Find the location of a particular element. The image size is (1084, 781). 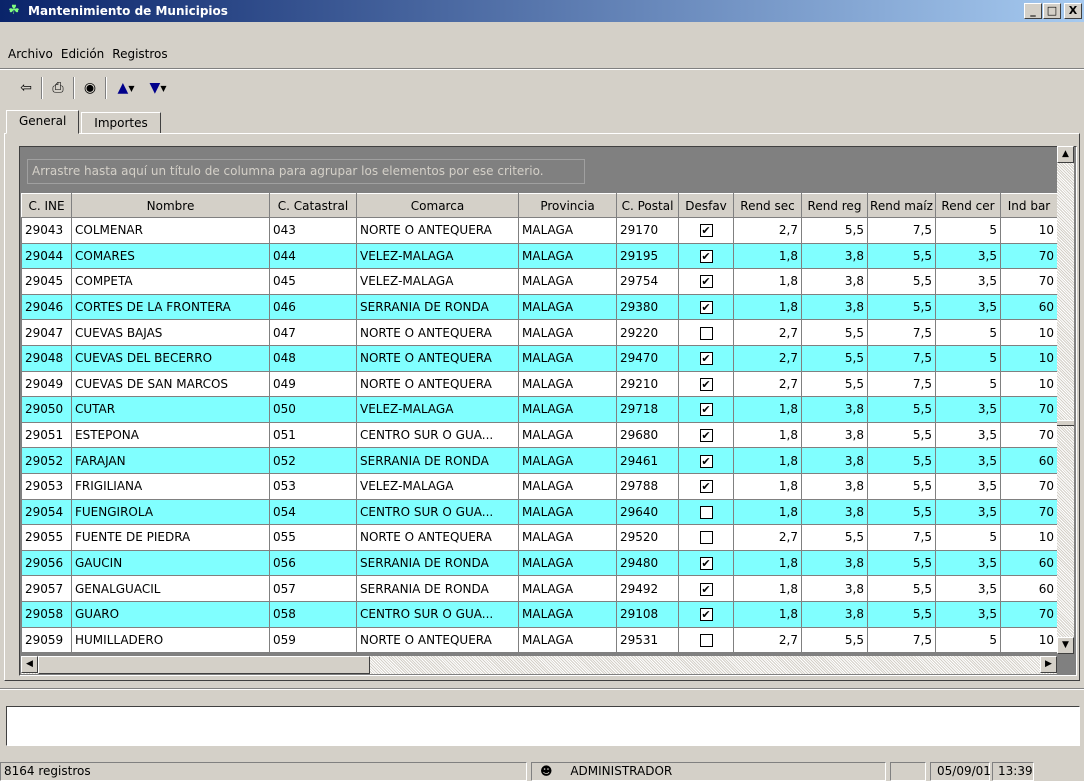

table-cell: 053 is located at coordinates (313, 486).